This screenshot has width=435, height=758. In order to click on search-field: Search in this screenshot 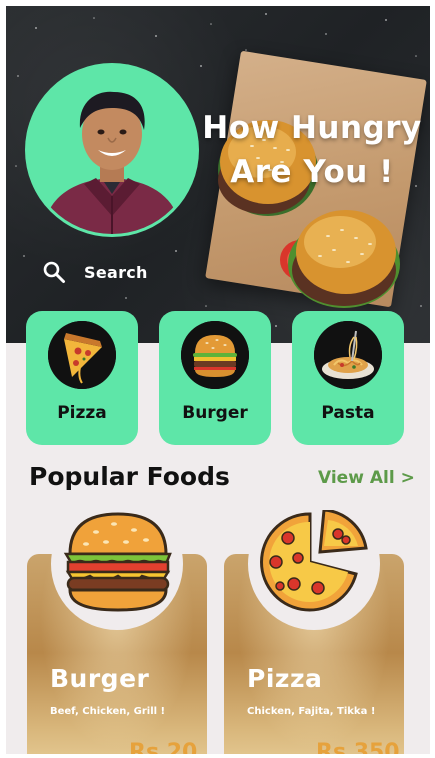, I will do `click(95, 272)`.